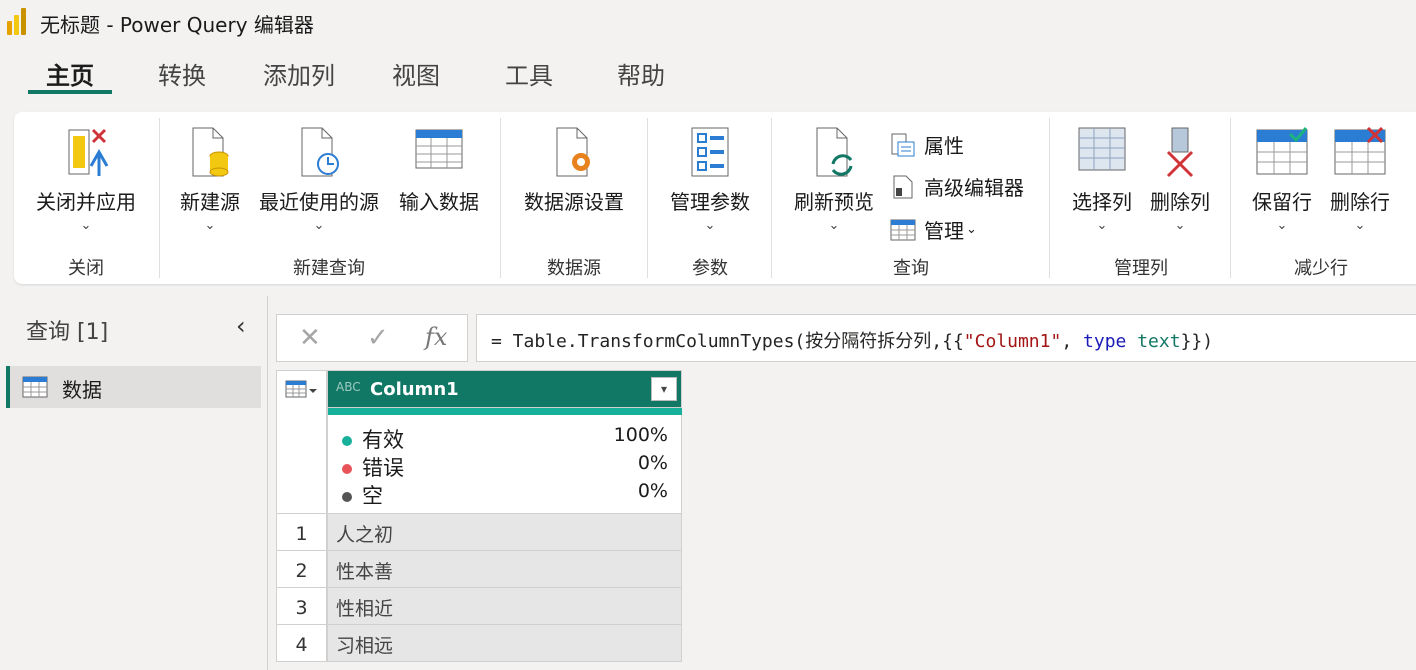 The height and width of the screenshot is (670, 1416). I want to click on collapse-pane-icon: ‹, so click(241, 326).